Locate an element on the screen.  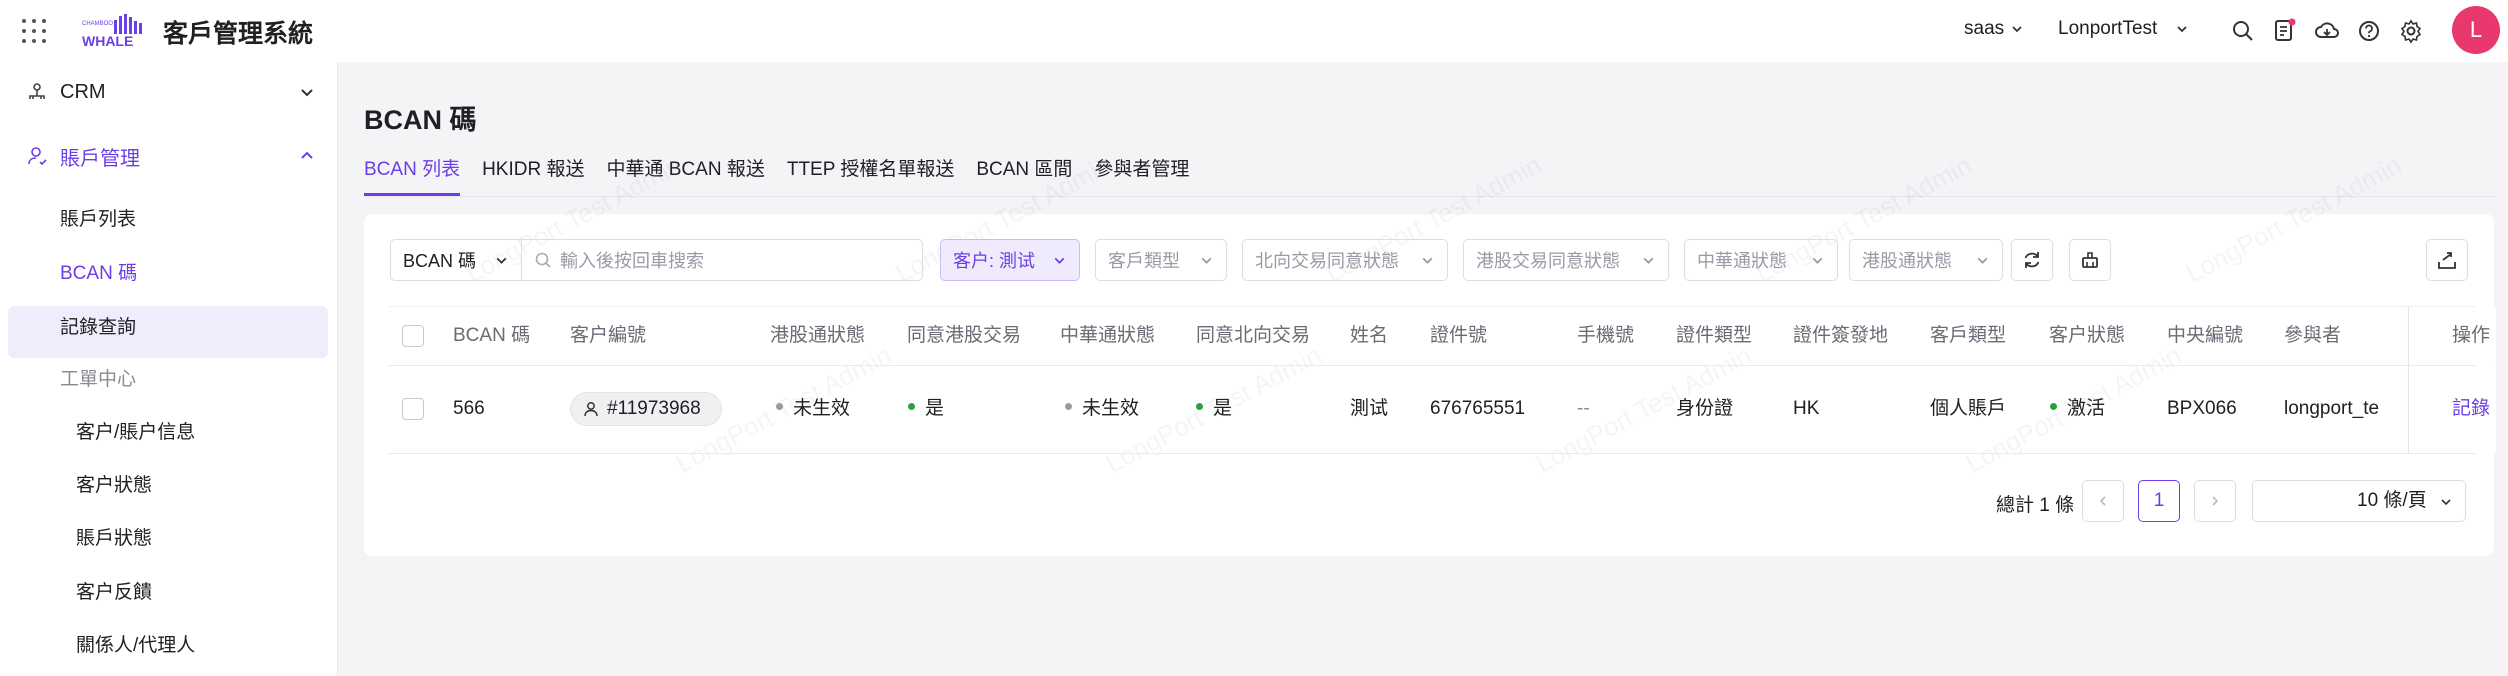
column-header: 港股通狀態 is located at coordinates (817, 336).